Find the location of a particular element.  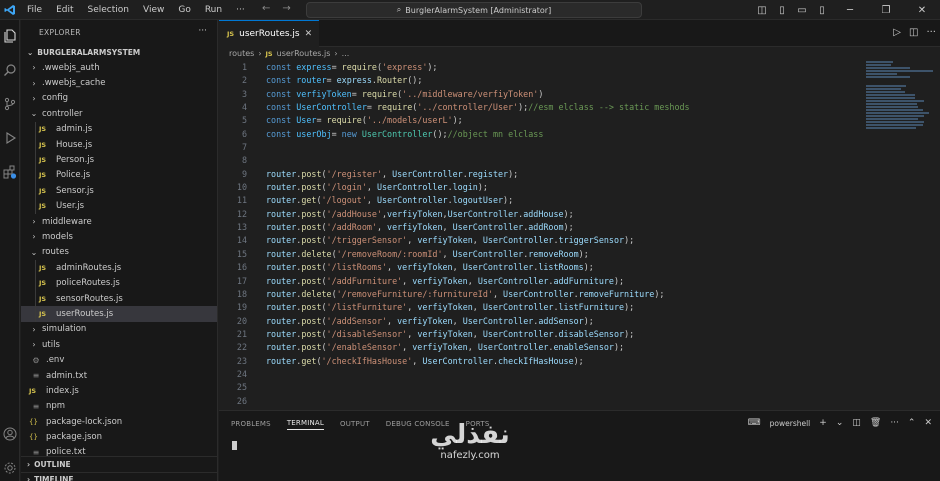

chevron-down-icon: ⌄ is located at coordinates (840, 423).